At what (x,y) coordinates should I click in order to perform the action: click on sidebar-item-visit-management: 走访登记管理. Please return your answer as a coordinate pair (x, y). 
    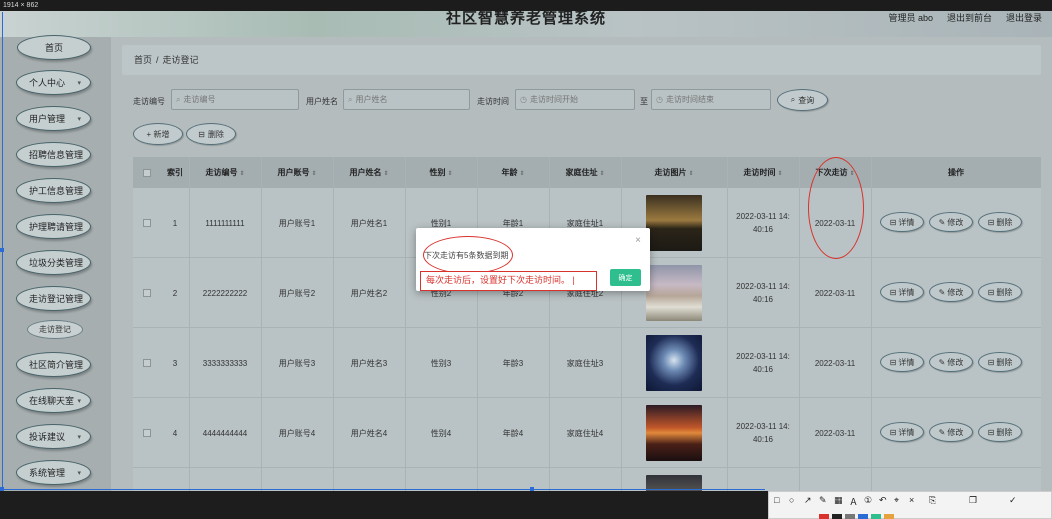
    Looking at the image, I should click on (53, 298).